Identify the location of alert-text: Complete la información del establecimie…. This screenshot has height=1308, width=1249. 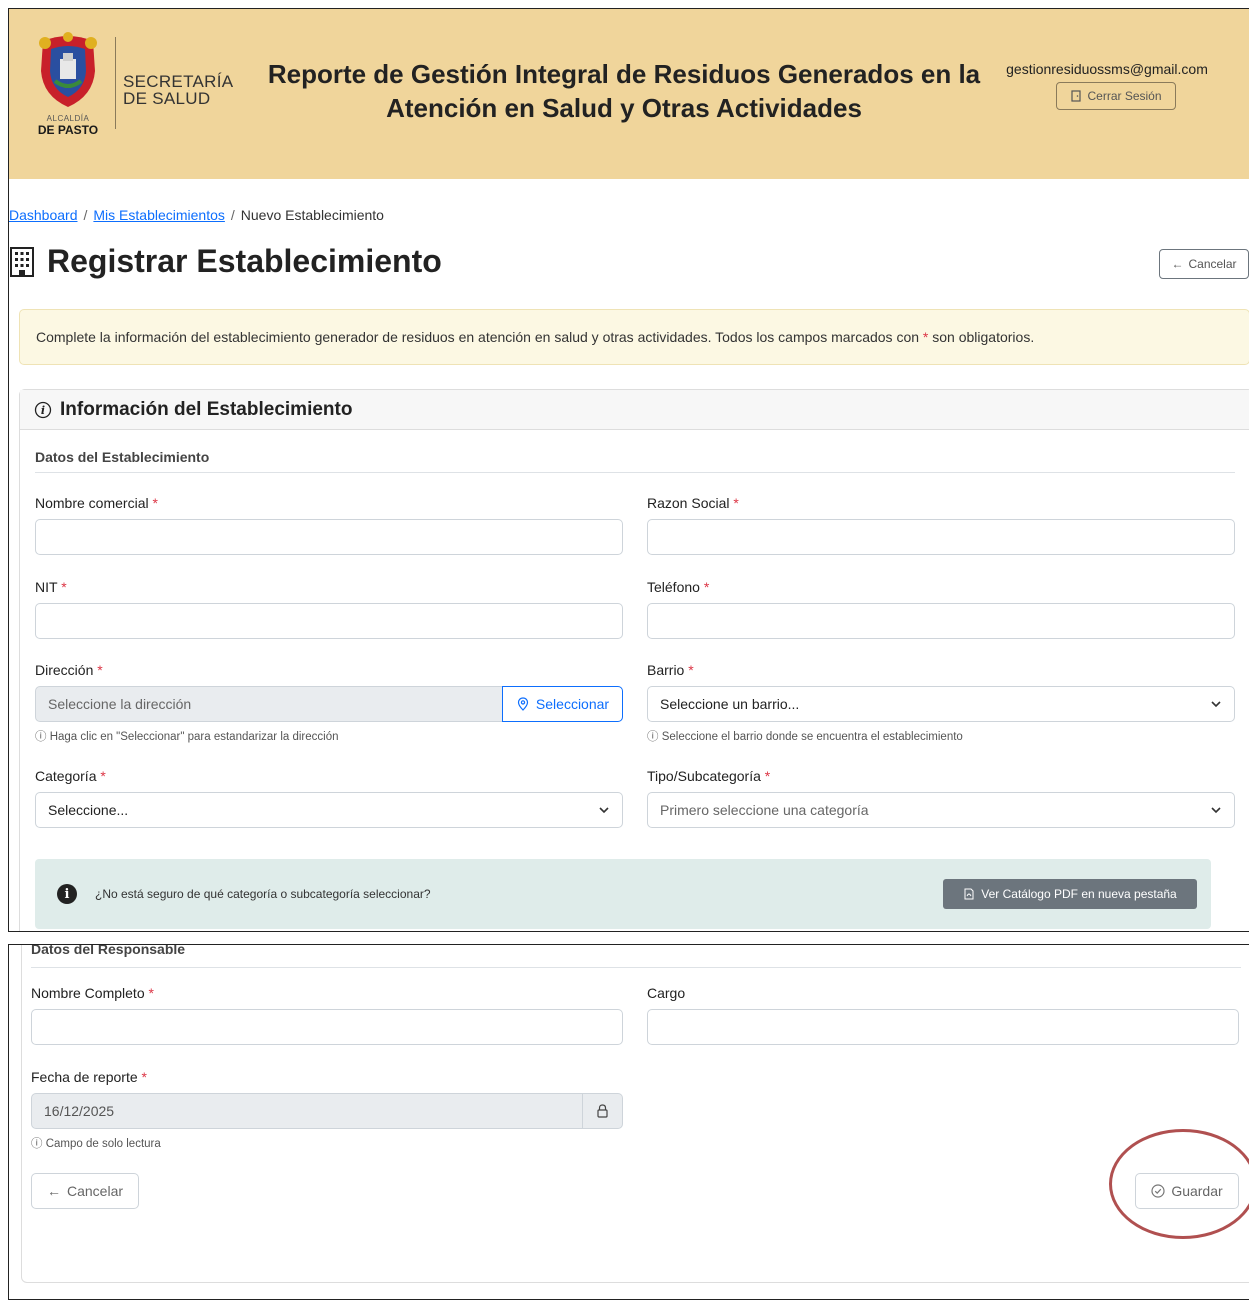
(535, 337).